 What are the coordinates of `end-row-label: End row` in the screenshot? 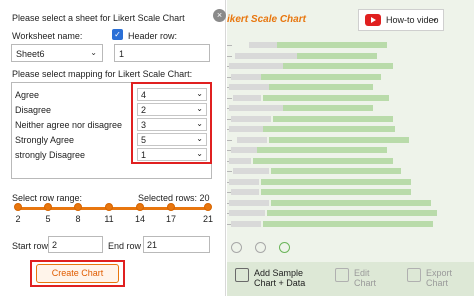 It's located at (125, 246).